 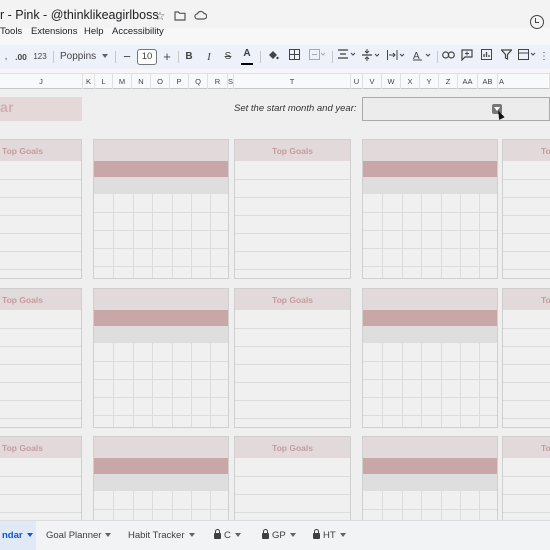 I want to click on column-header: O, so click(x=160, y=81).